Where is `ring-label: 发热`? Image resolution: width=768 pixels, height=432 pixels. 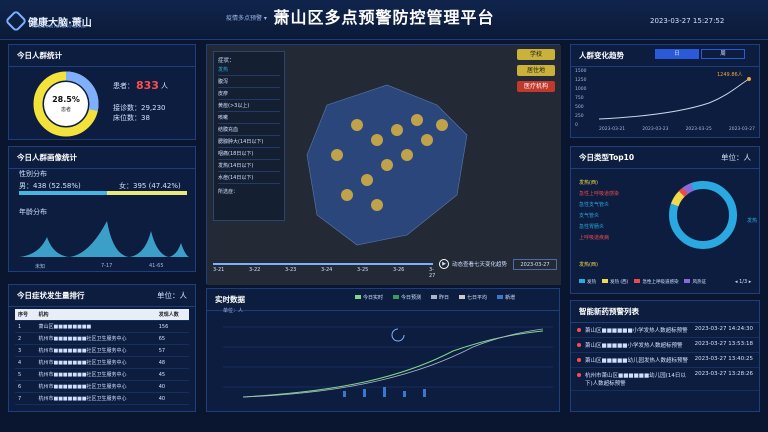 ring-label: 发热 is located at coordinates (752, 221).